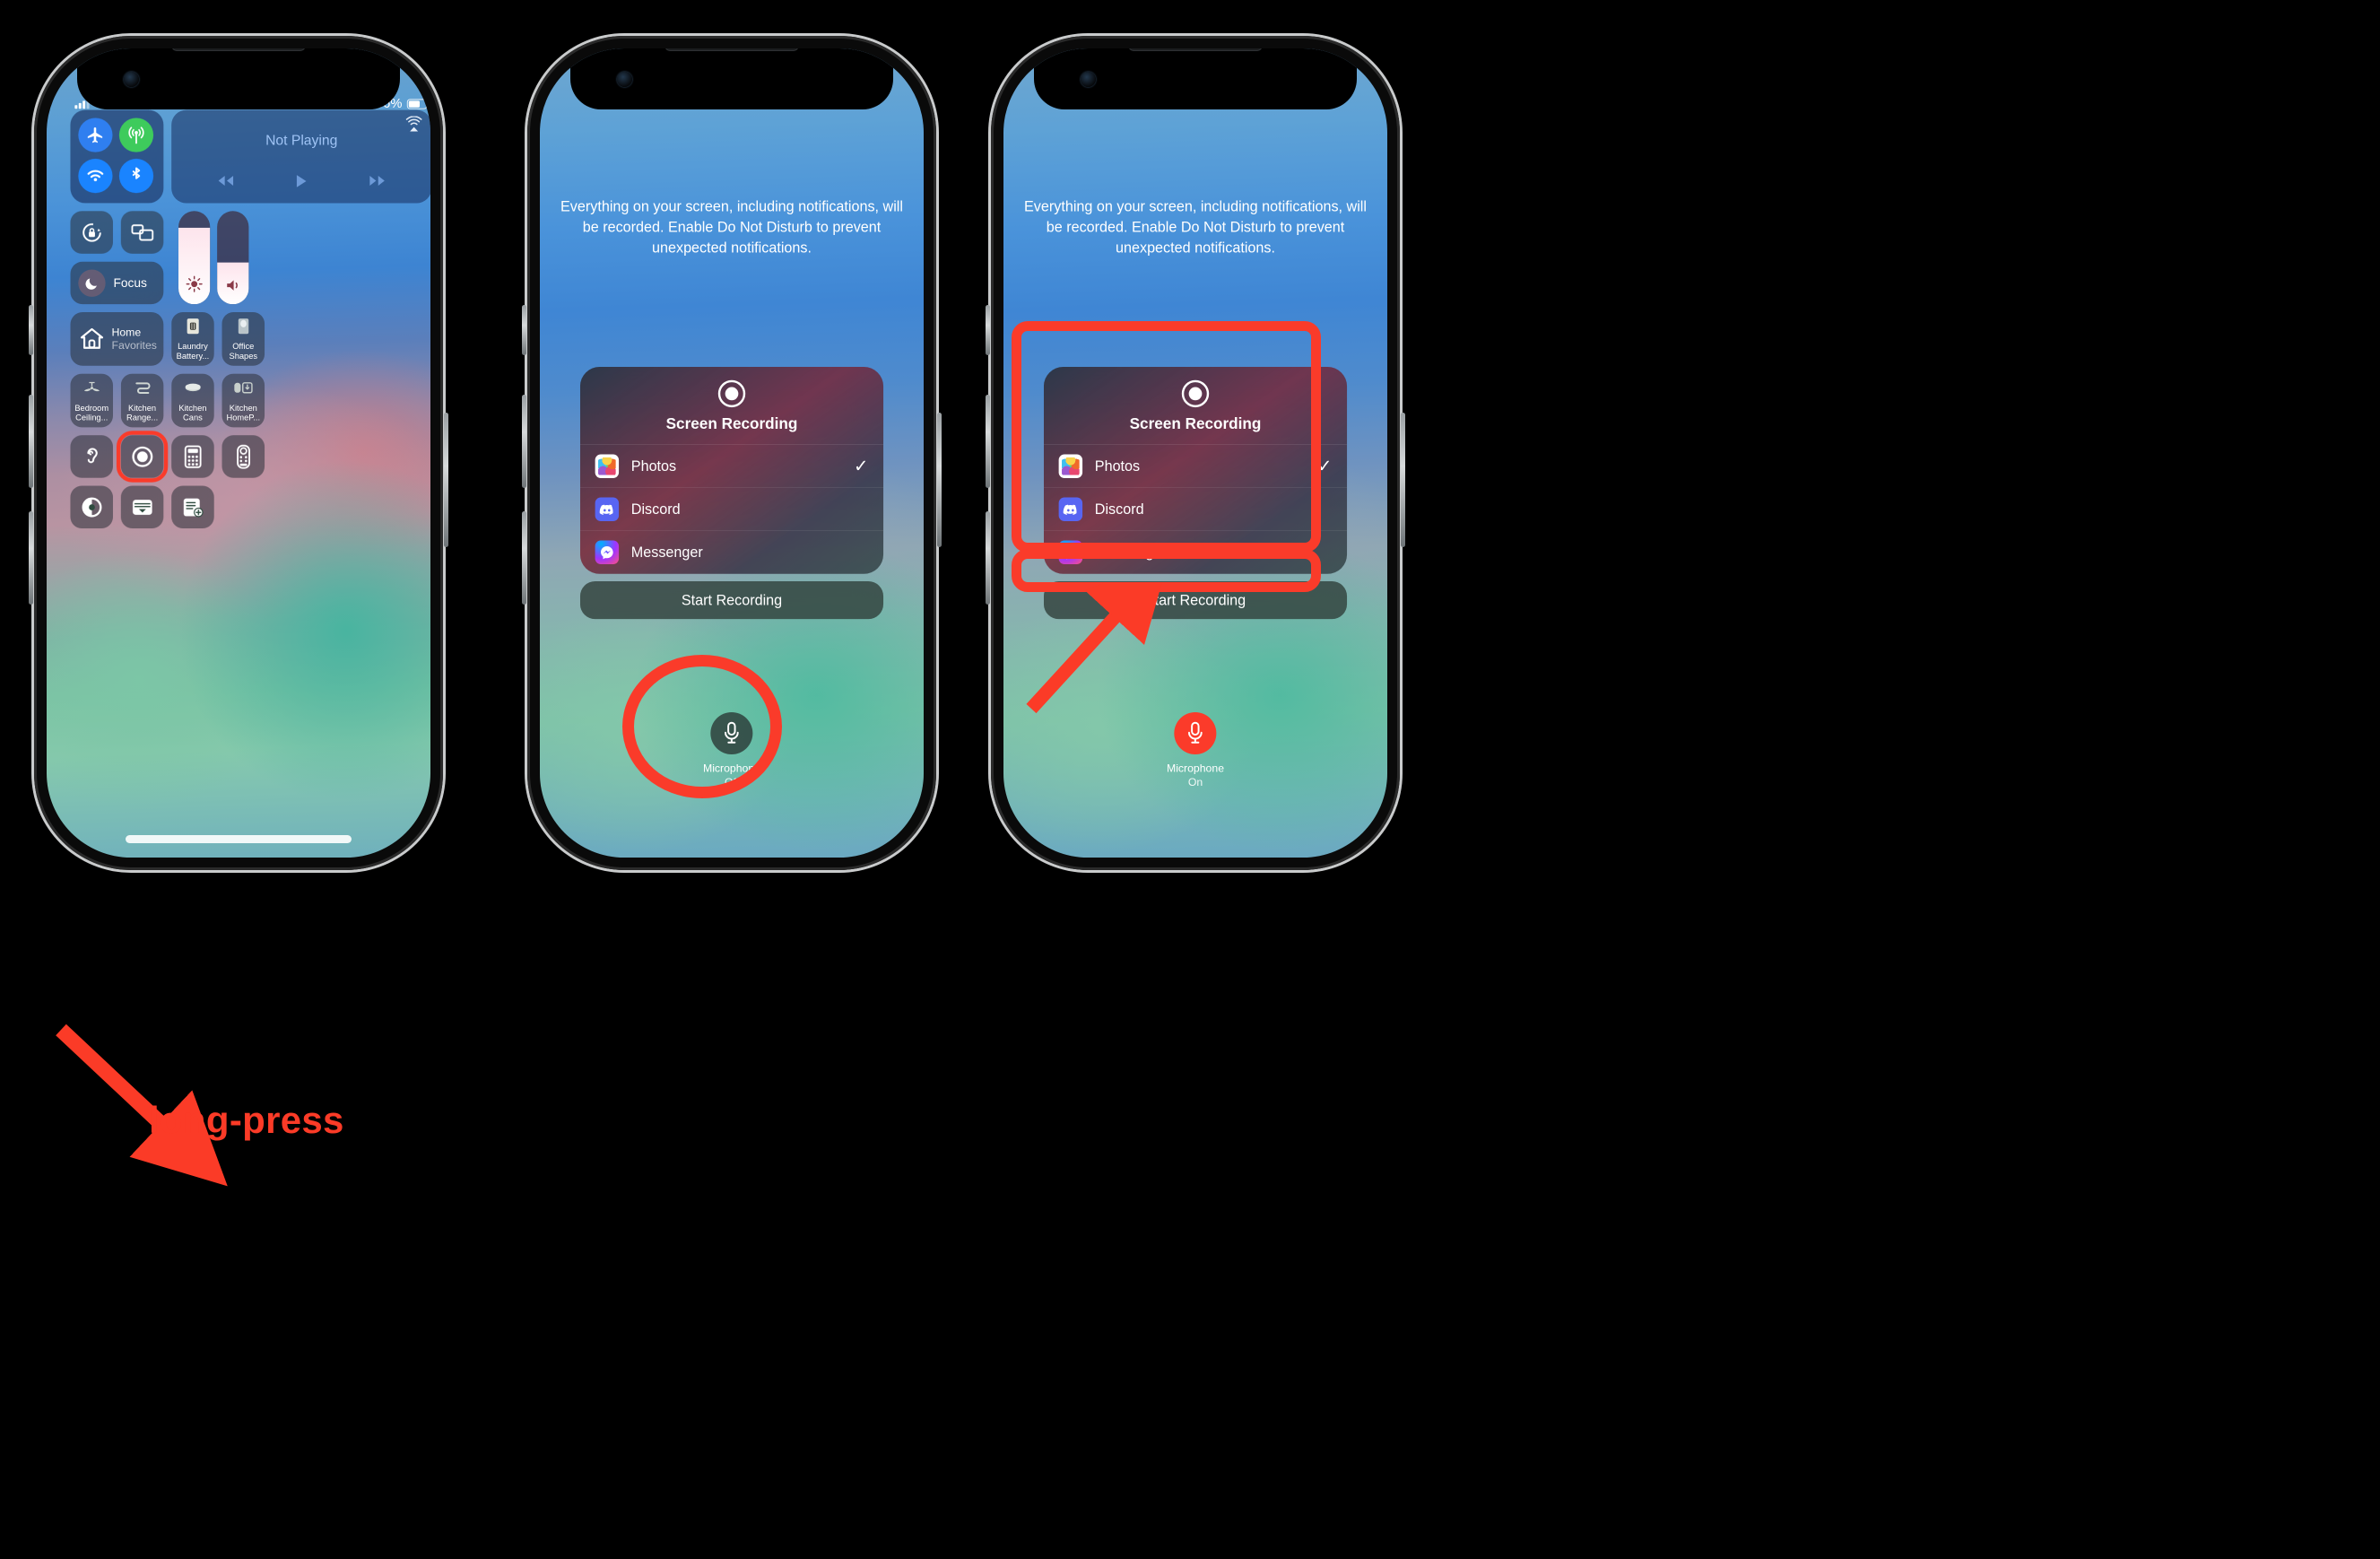 Image resolution: width=2380 pixels, height=1559 pixels. What do you see at coordinates (655, 509) in the screenshot?
I see `destination-label: Discord` at bounding box center [655, 509].